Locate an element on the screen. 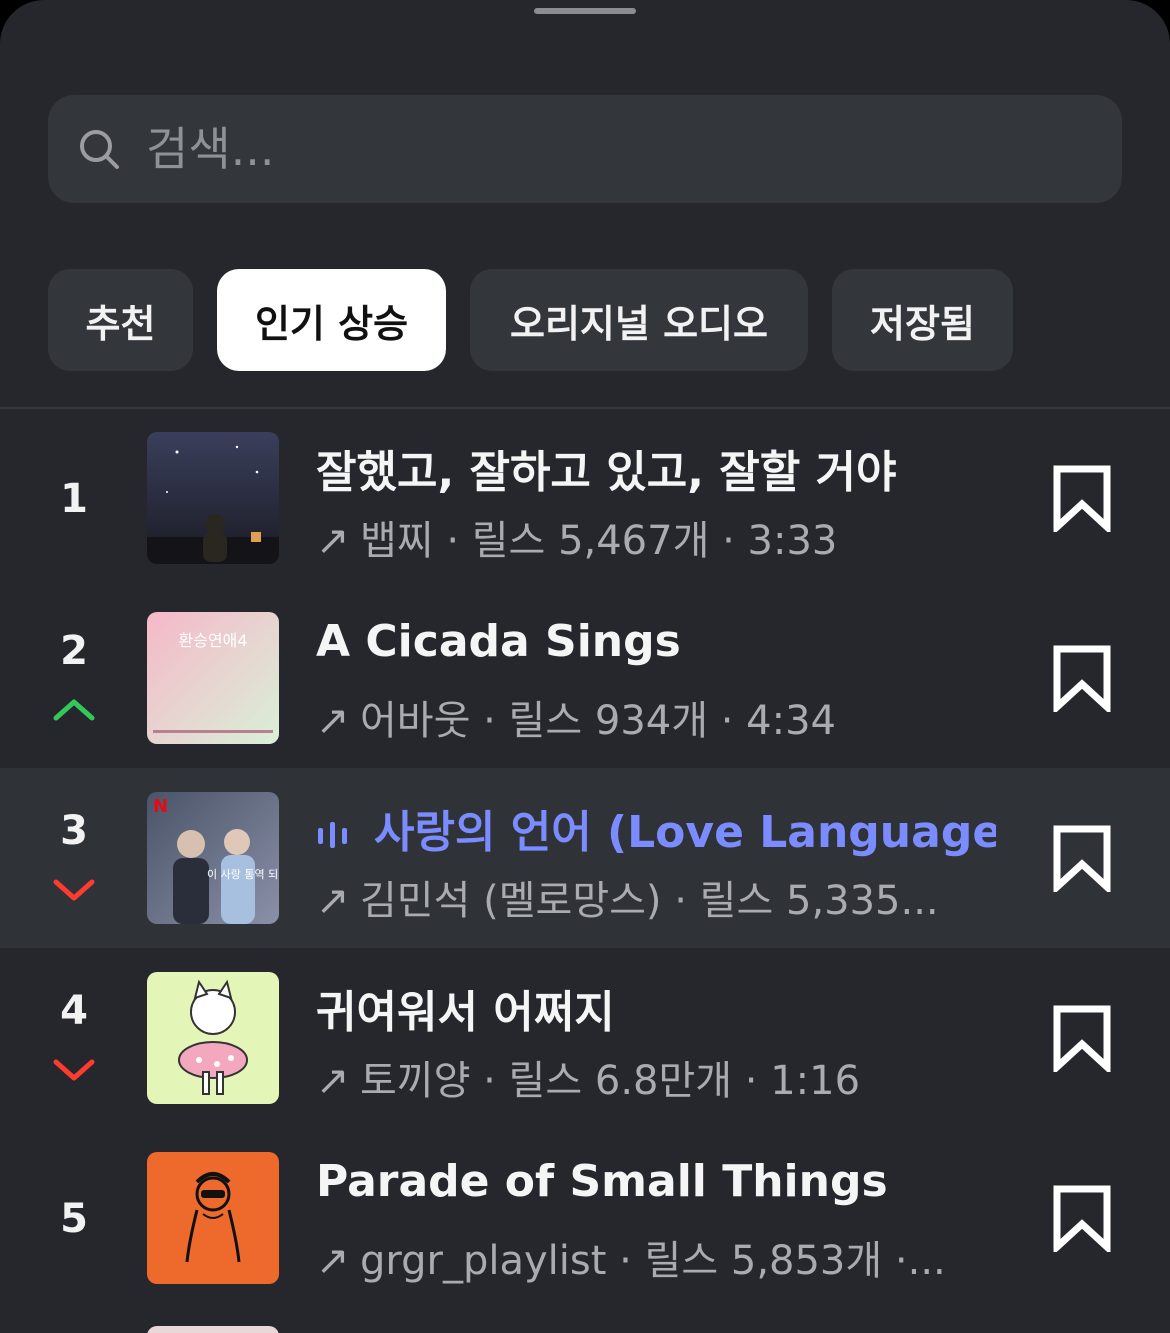  track-artist: 뱁찌 is located at coordinates (397, 541).